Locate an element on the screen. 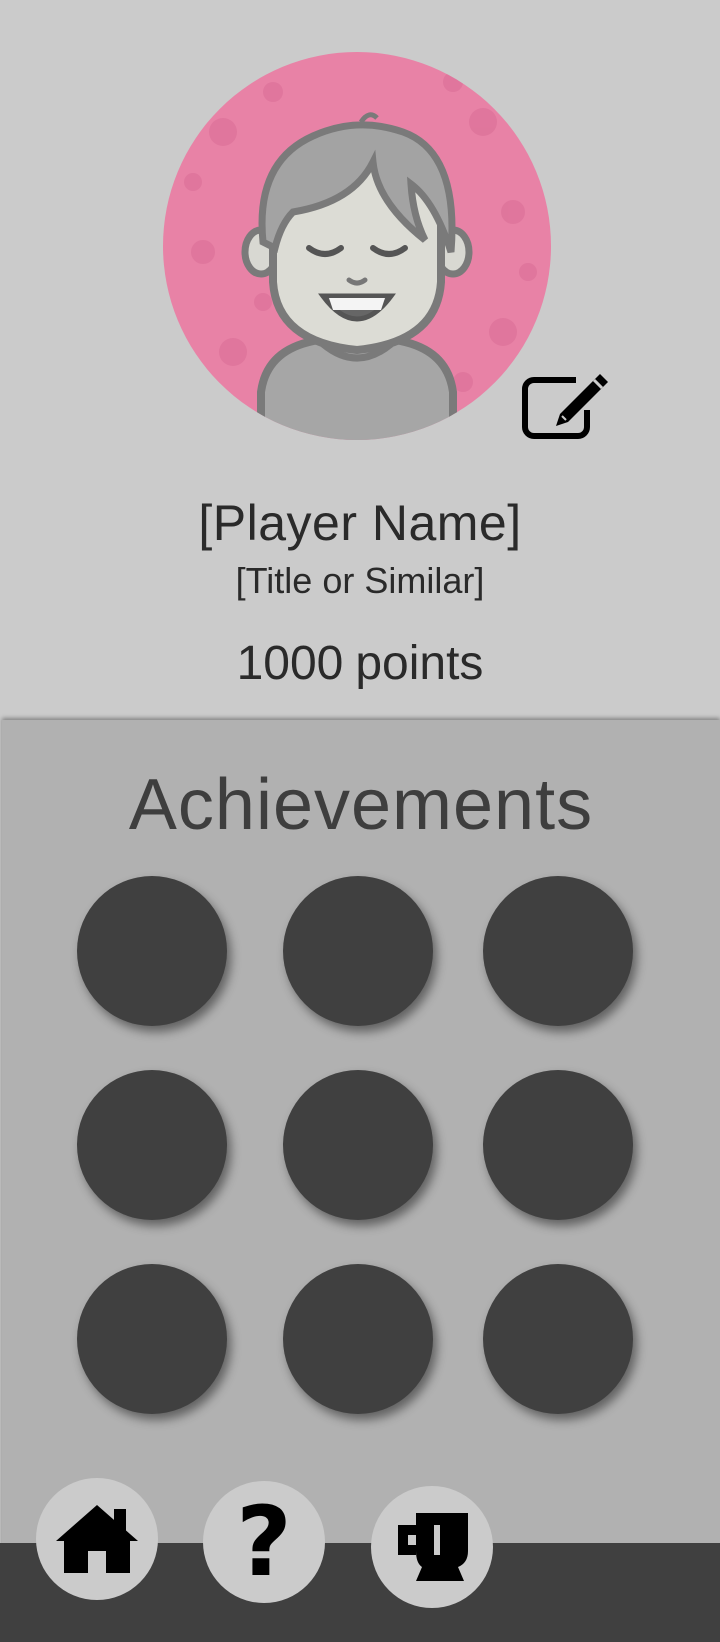 This screenshot has height=1642, width=720. edit-profile-button is located at coordinates (565, 406).